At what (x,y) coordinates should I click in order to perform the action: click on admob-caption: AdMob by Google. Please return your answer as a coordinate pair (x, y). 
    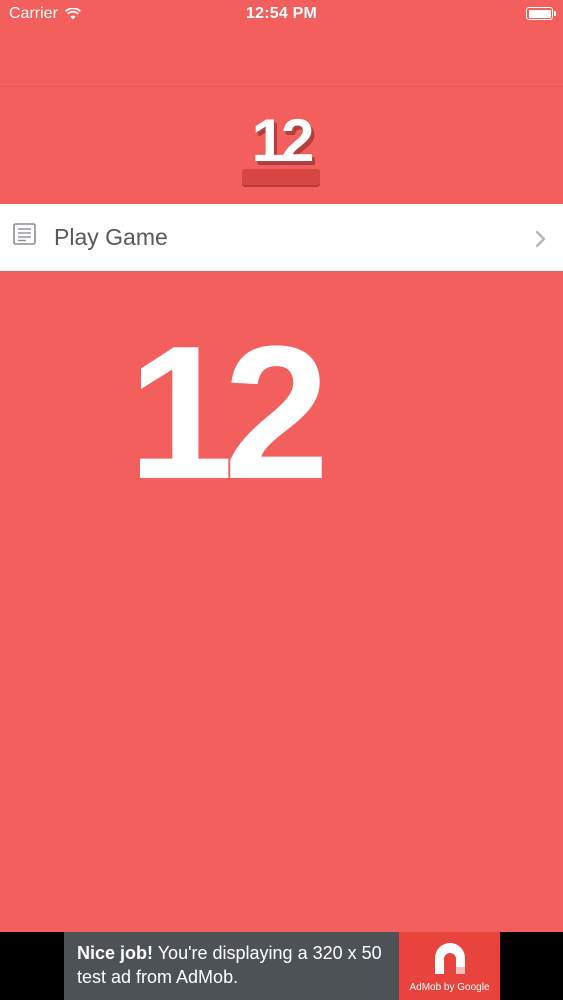
    Looking at the image, I should click on (449, 987).